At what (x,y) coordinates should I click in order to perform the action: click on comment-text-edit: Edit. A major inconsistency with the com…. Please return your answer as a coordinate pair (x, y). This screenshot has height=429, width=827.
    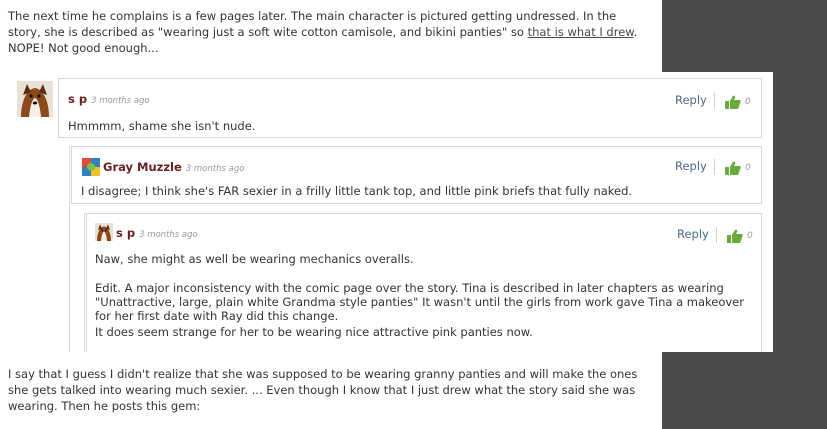
    Looking at the image, I should click on (419, 302).